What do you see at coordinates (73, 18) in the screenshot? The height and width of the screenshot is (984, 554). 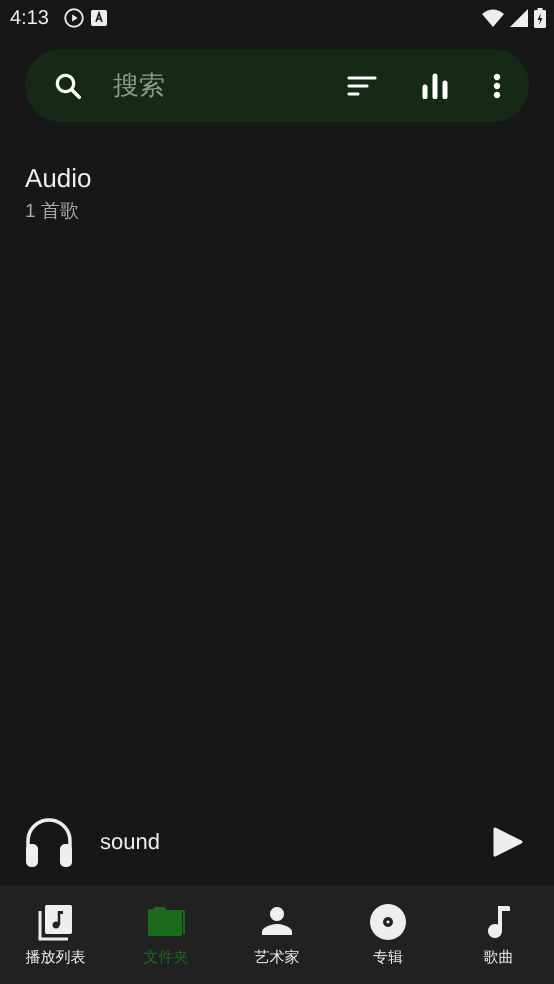 I see `play-circle-icon` at bounding box center [73, 18].